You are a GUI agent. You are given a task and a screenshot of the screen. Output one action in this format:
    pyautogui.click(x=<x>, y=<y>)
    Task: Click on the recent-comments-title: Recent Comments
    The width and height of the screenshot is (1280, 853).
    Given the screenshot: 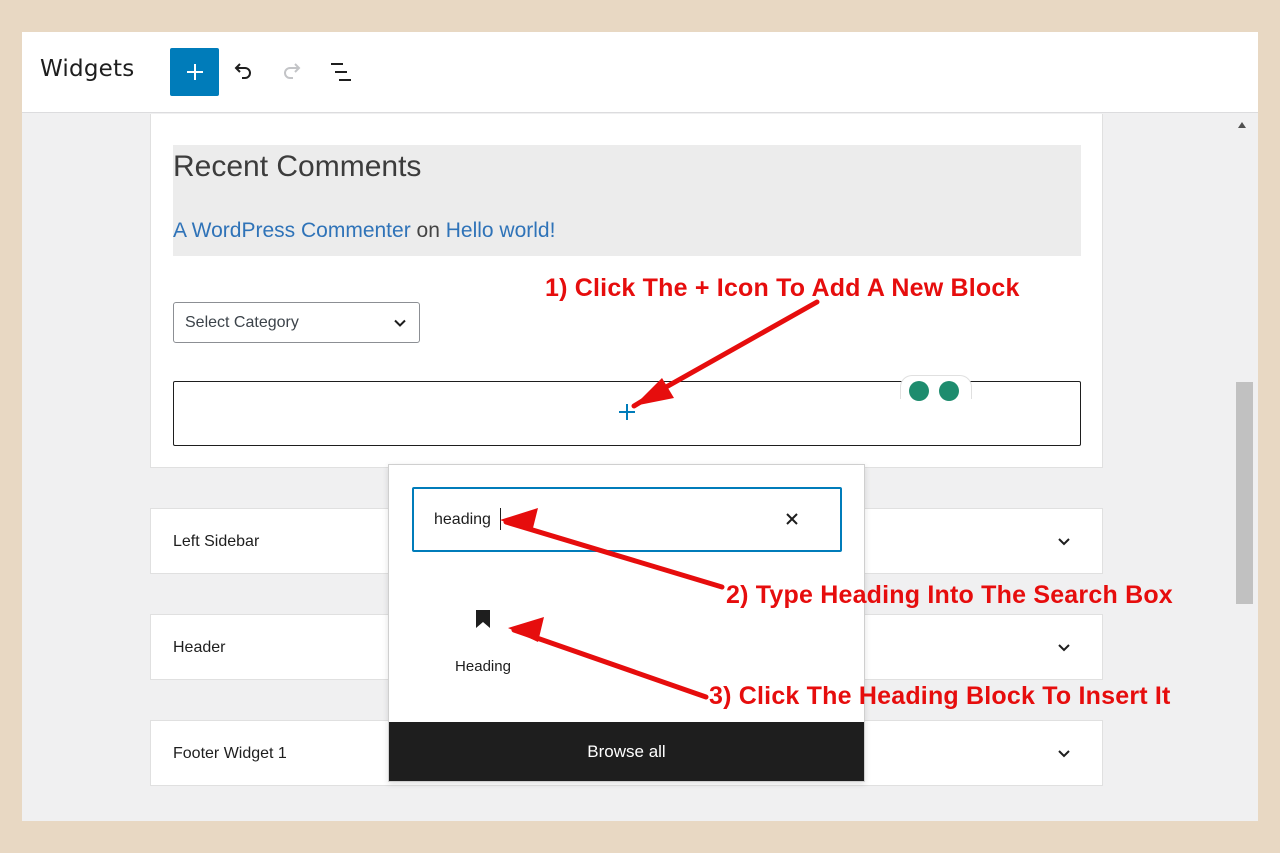 What is the action you would take?
    pyautogui.click(x=297, y=166)
    